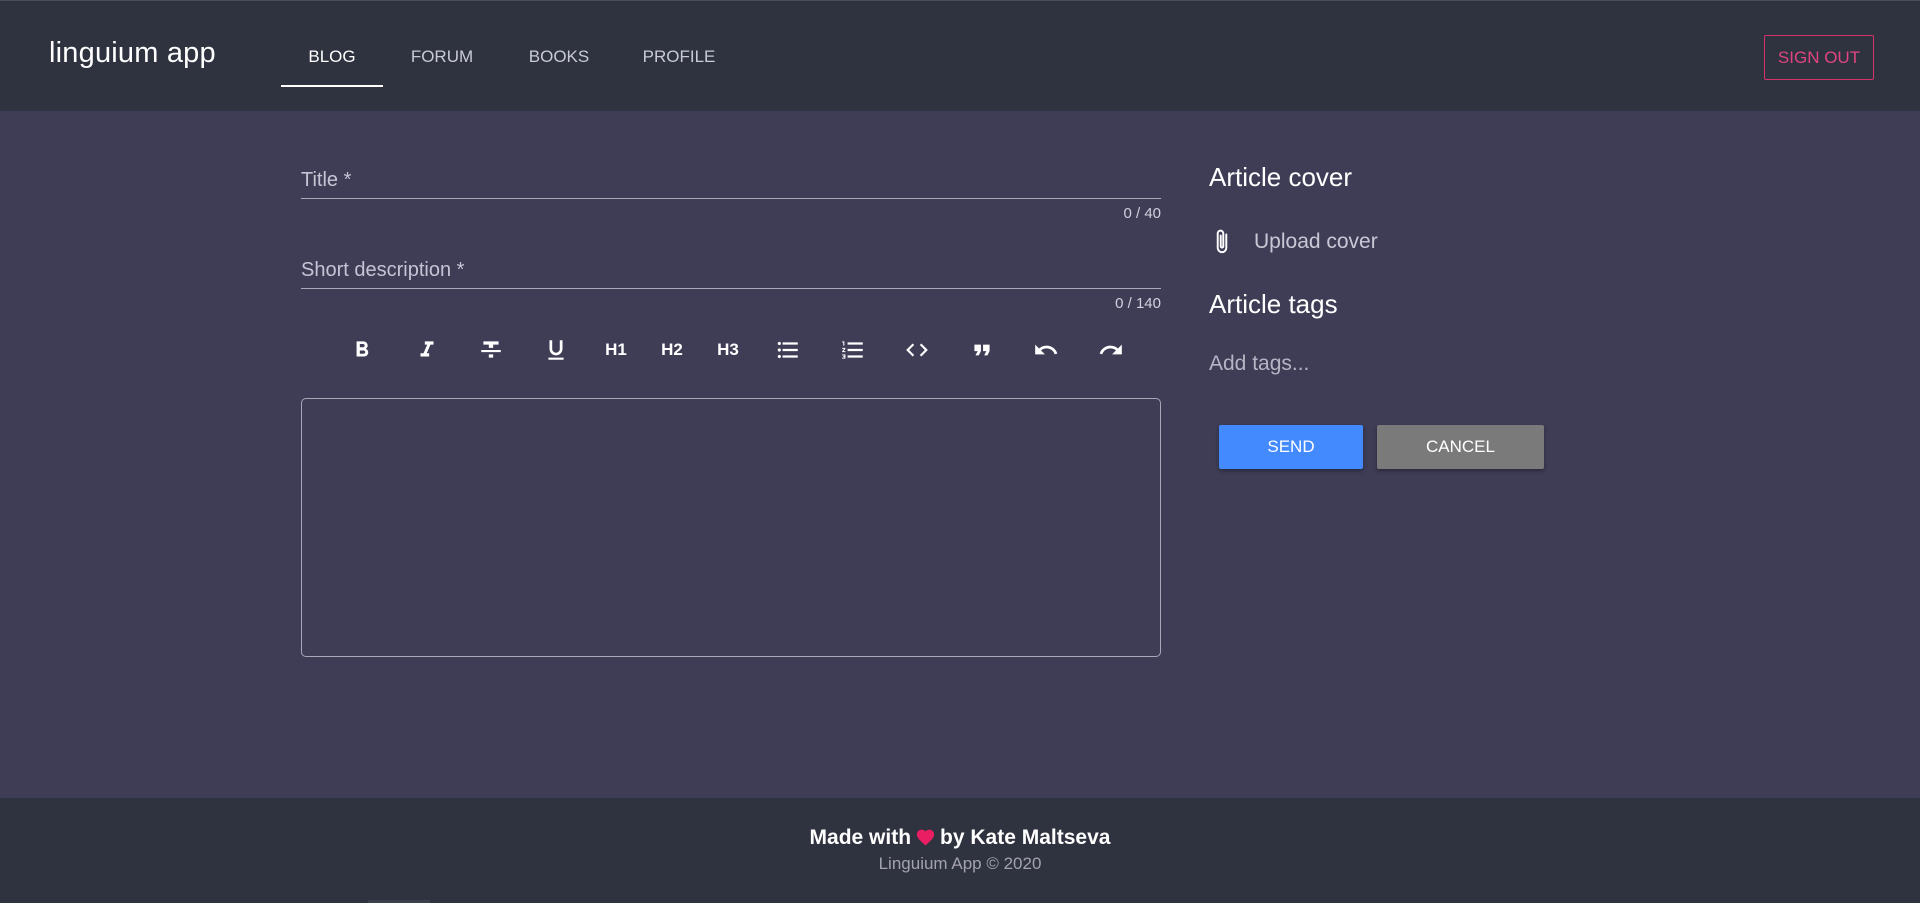 The height and width of the screenshot is (903, 1920). Describe the element at coordinates (925, 839) in the screenshot. I see `heart-icon` at that location.